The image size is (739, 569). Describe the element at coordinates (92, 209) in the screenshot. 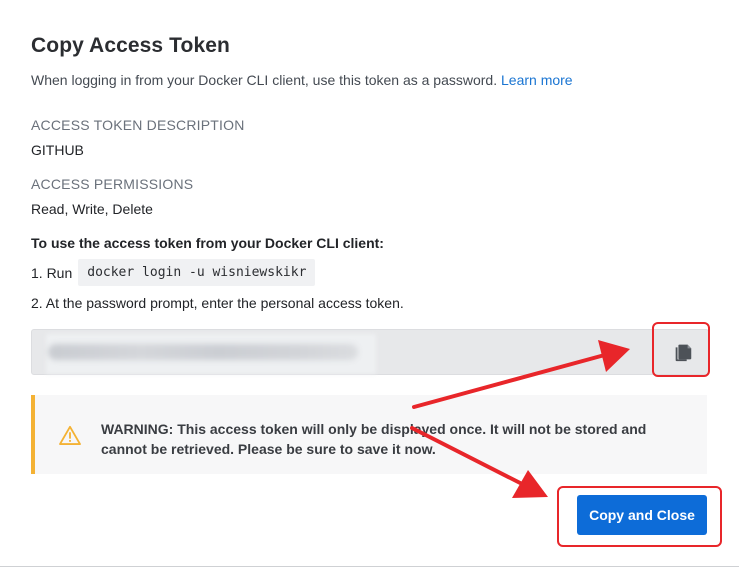

I see `permissions-value: Read, Write, Delete` at that location.